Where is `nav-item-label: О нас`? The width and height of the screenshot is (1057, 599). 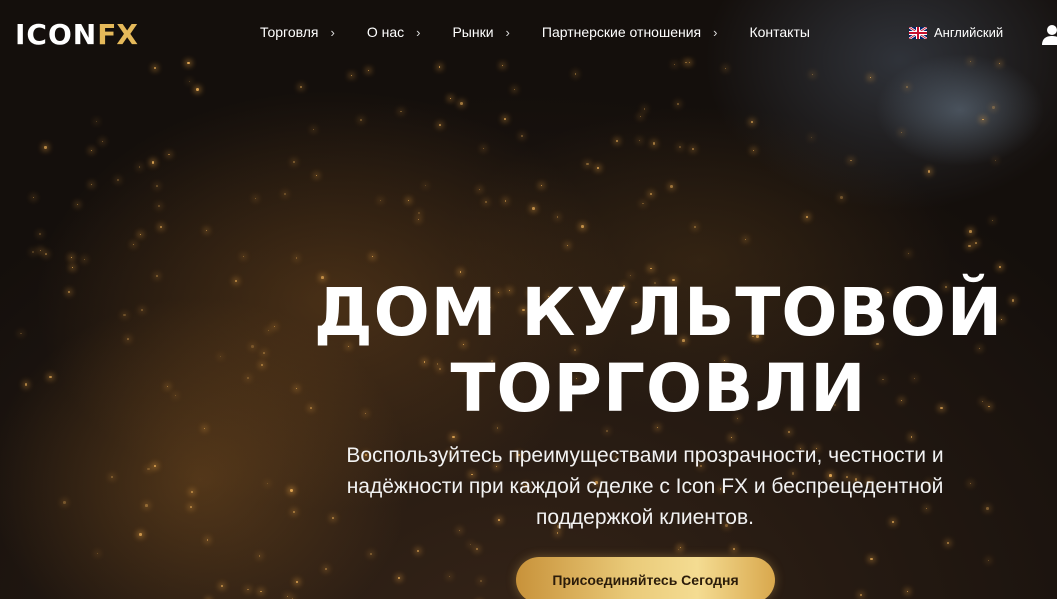
nav-item-label: О нас is located at coordinates (385, 32).